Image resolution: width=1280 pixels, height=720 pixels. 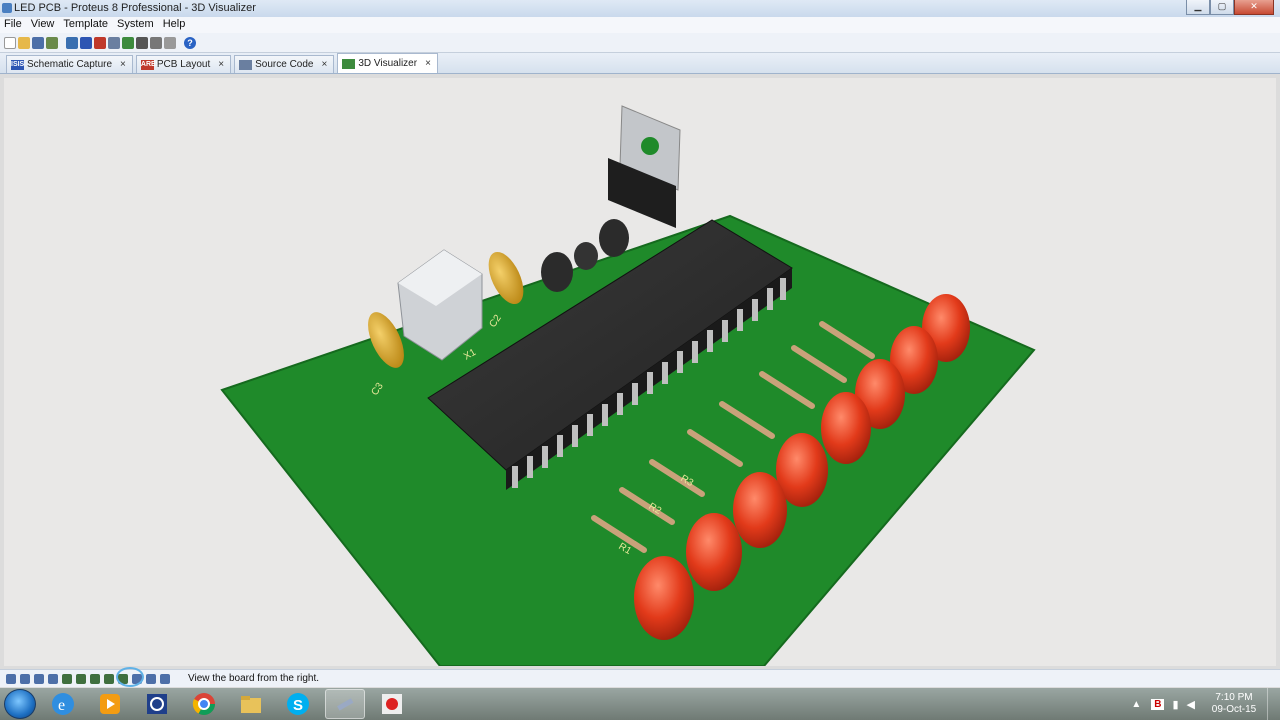 What do you see at coordinates (392, 704) in the screenshot?
I see `recorder-icon` at bounding box center [392, 704].